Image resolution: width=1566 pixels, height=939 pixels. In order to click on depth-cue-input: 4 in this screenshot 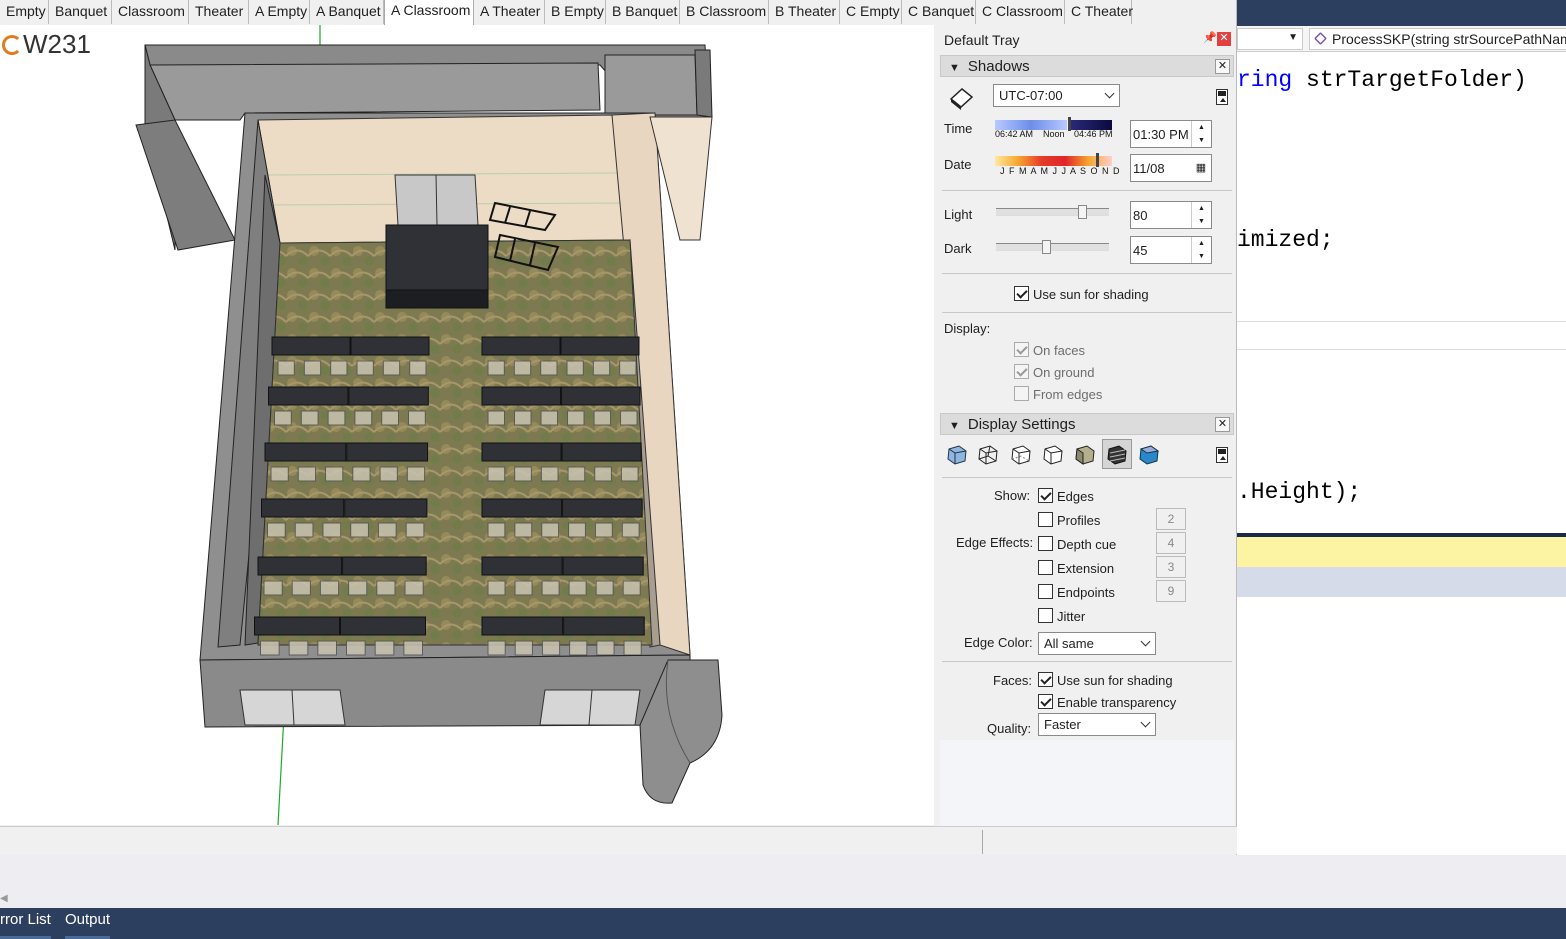, I will do `click(1171, 543)`.